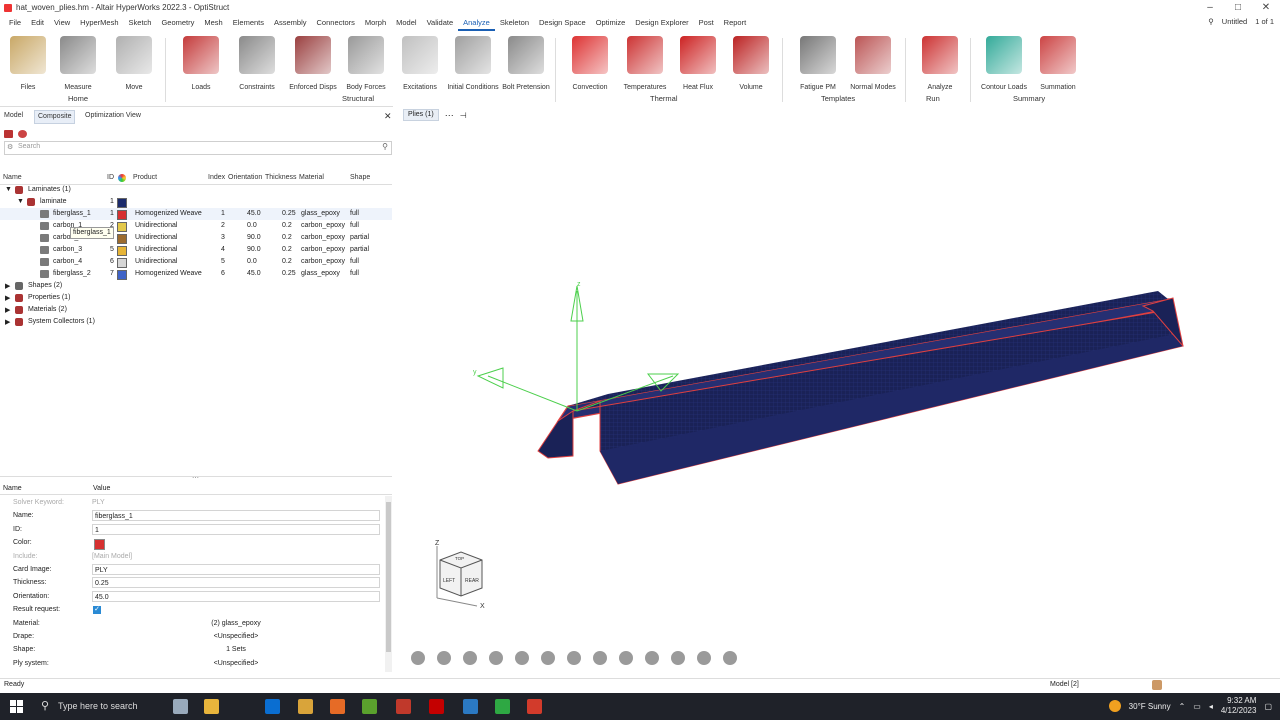 The image size is (1280, 720). What do you see at coordinates (735, 24) in the screenshot?
I see `menu-report: Report` at bounding box center [735, 24].